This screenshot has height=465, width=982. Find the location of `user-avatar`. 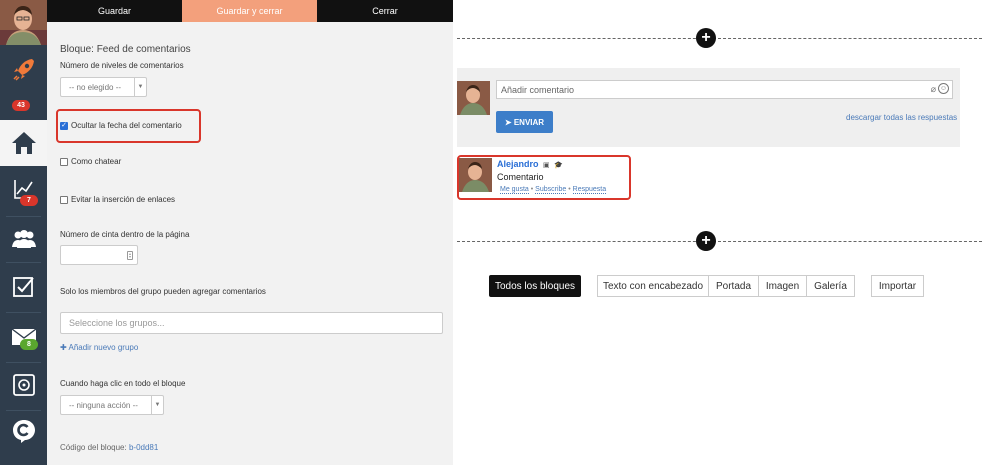

user-avatar is located at coordinates (23, 22).